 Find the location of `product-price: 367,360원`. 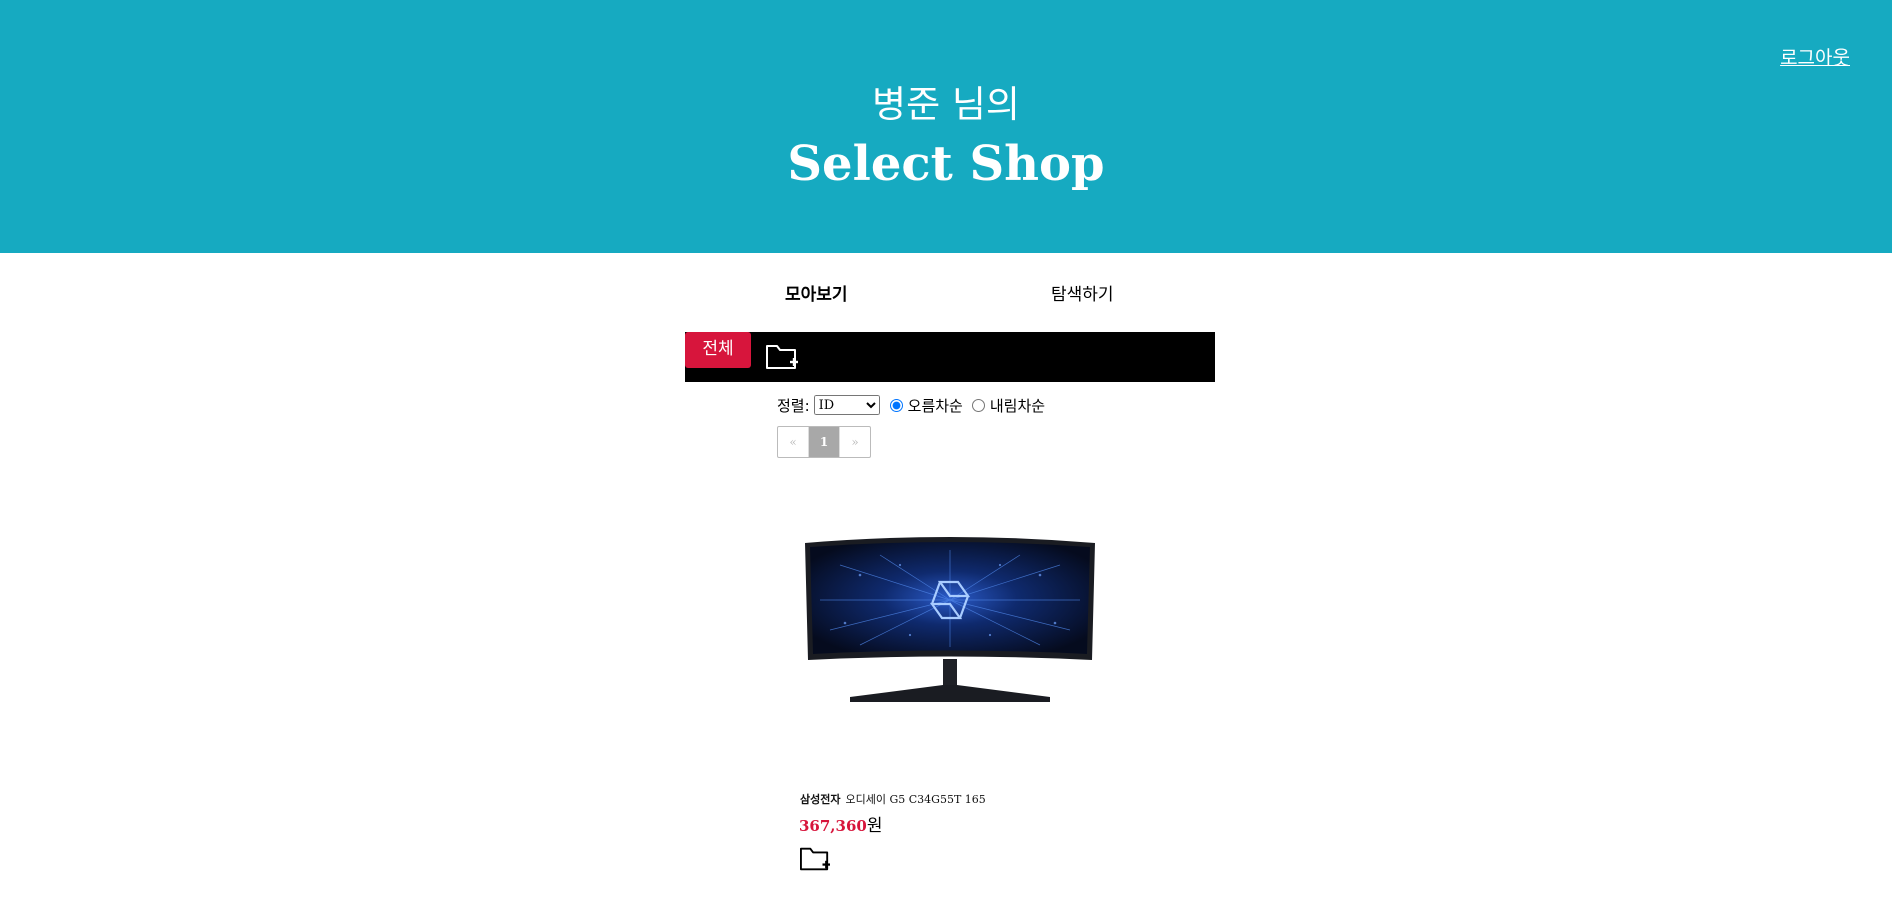

product-price: 367,360원 is located at coordinates (841, 823).